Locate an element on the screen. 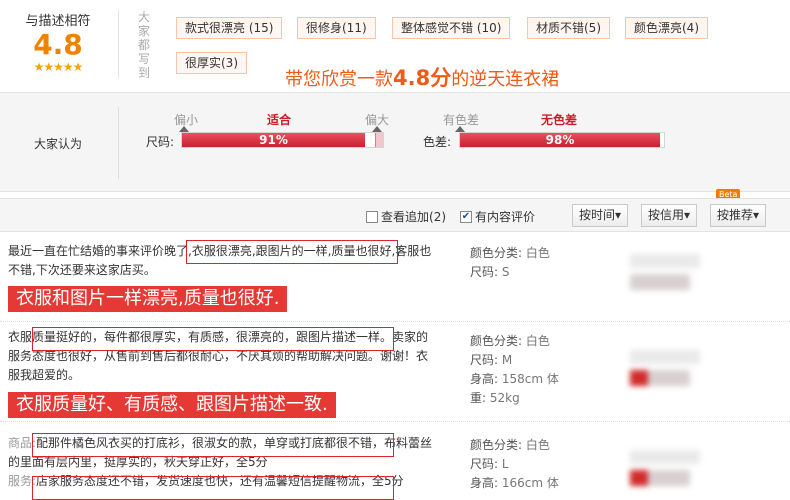 The width and height of the screenshot is (790, 500). color-bar: 98% is located at coordinates (562, 140).